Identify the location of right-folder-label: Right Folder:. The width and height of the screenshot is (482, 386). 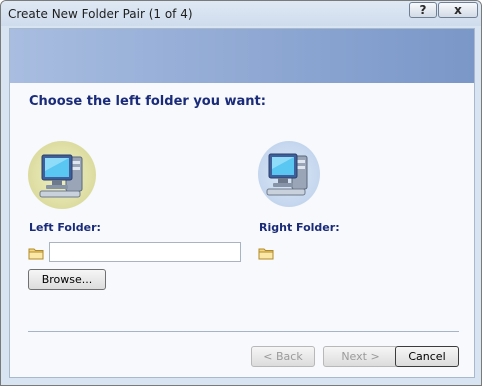
(299, 227).